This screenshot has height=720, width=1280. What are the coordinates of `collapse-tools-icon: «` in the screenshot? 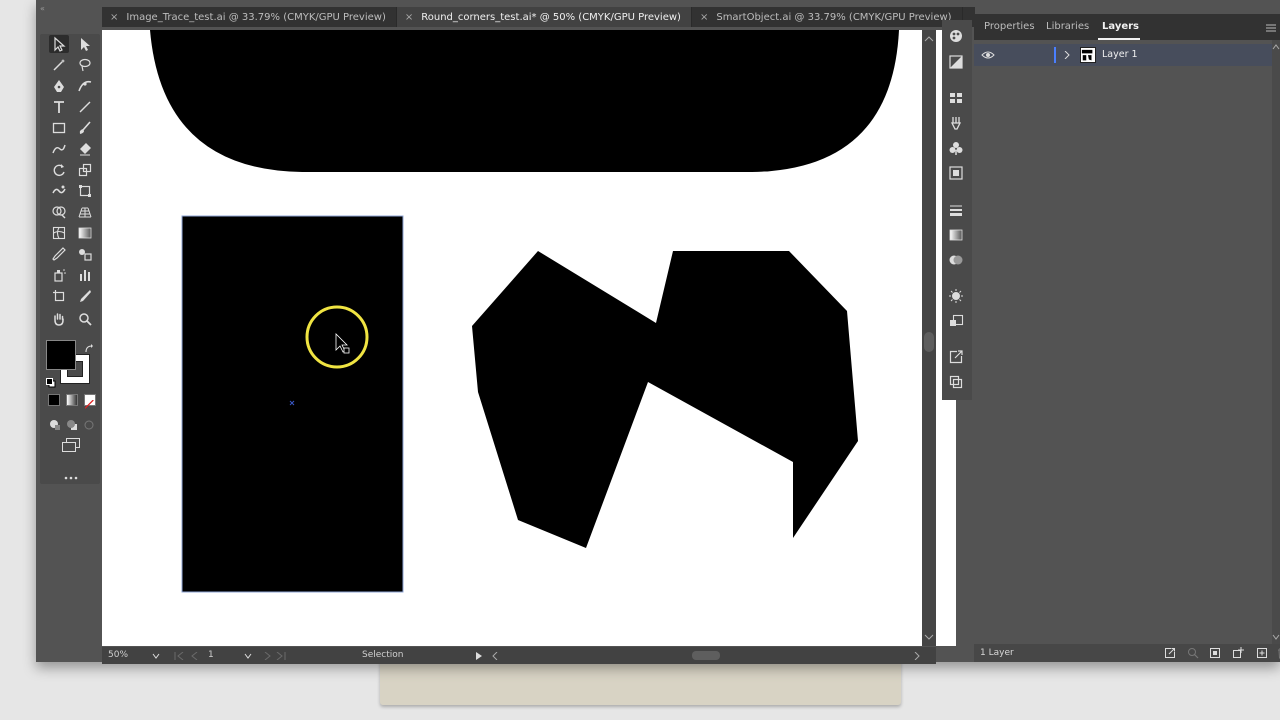 It's located at (42, 8).